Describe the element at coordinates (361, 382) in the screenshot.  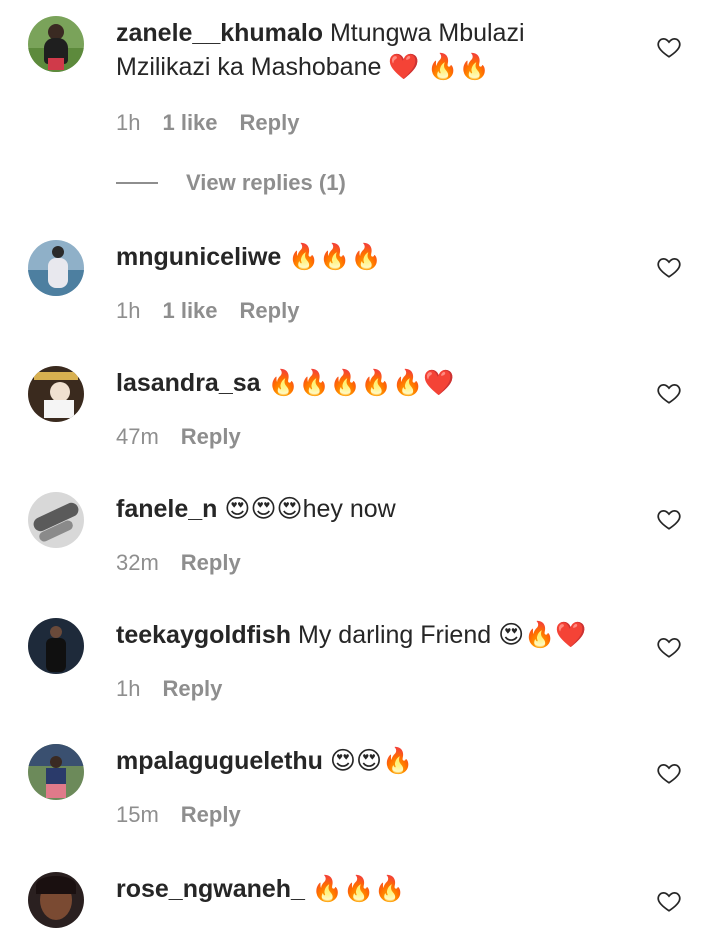
I see `comment-emoji: 🔥🔥🔥🔥🔥❤️` at that location.